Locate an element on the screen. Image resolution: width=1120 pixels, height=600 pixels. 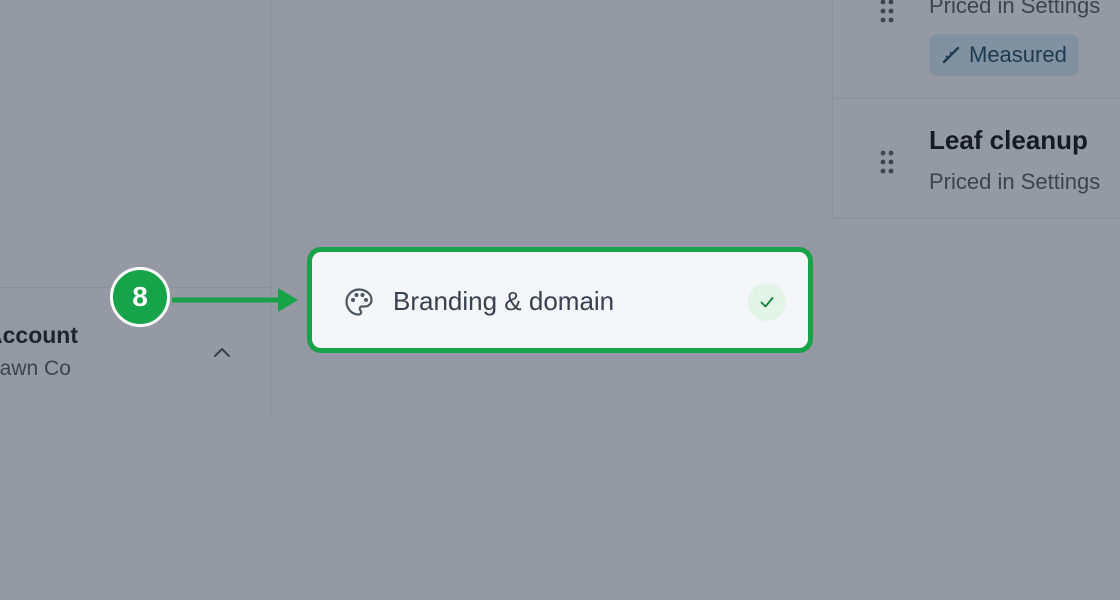
service-row: Leaf cleanup Priced in Settings is located at coordinates (976, 158).